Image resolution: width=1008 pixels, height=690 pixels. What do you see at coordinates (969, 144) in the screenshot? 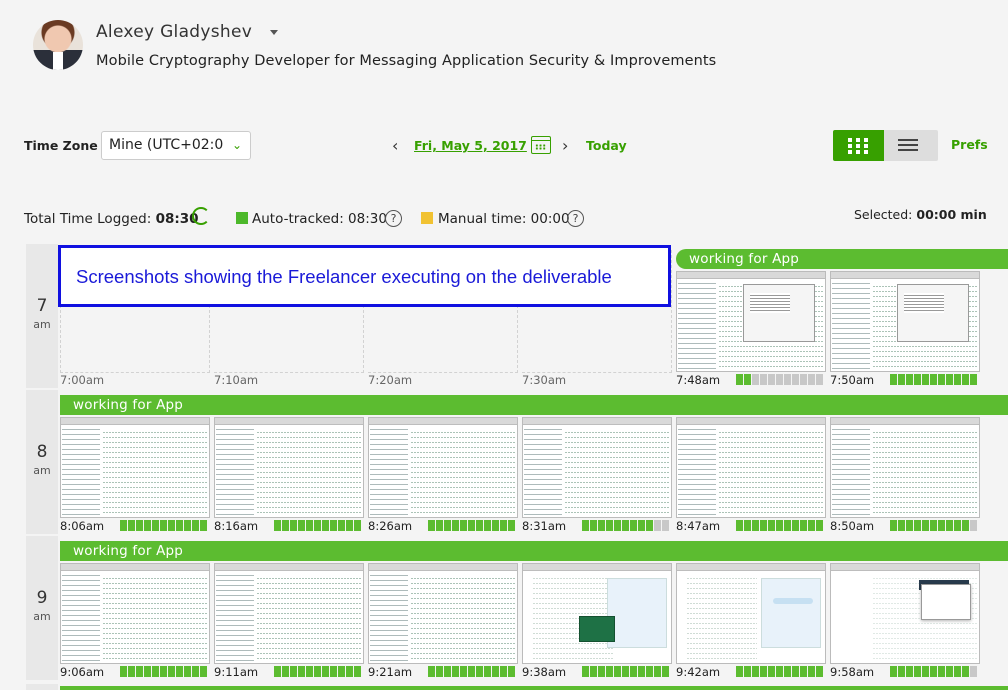
I see `prefs-link: Prefs` at bounding box center [969, 144].